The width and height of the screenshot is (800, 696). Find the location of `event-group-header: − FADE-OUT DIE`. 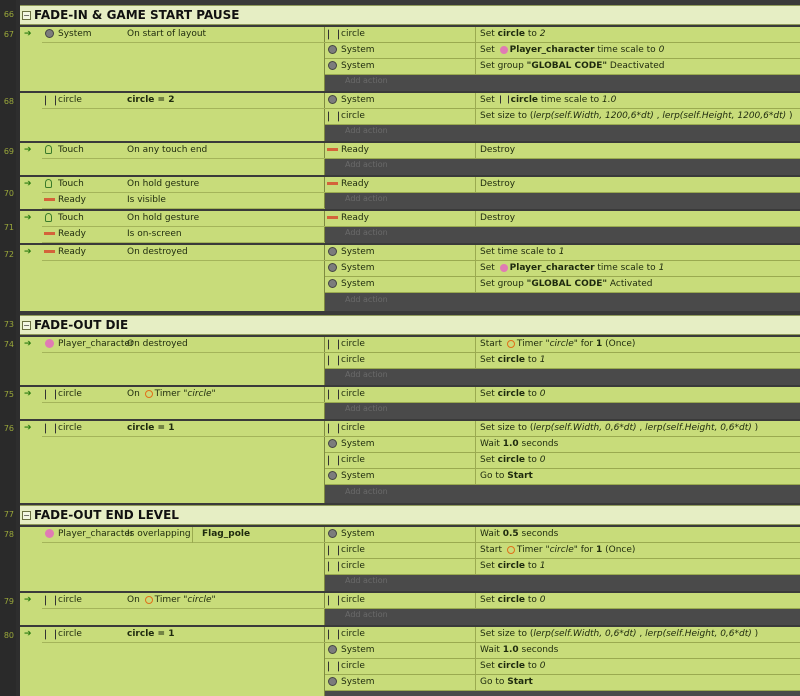

event-group-header: − FADE-OUT DIE is located at coordinates (410, 325).